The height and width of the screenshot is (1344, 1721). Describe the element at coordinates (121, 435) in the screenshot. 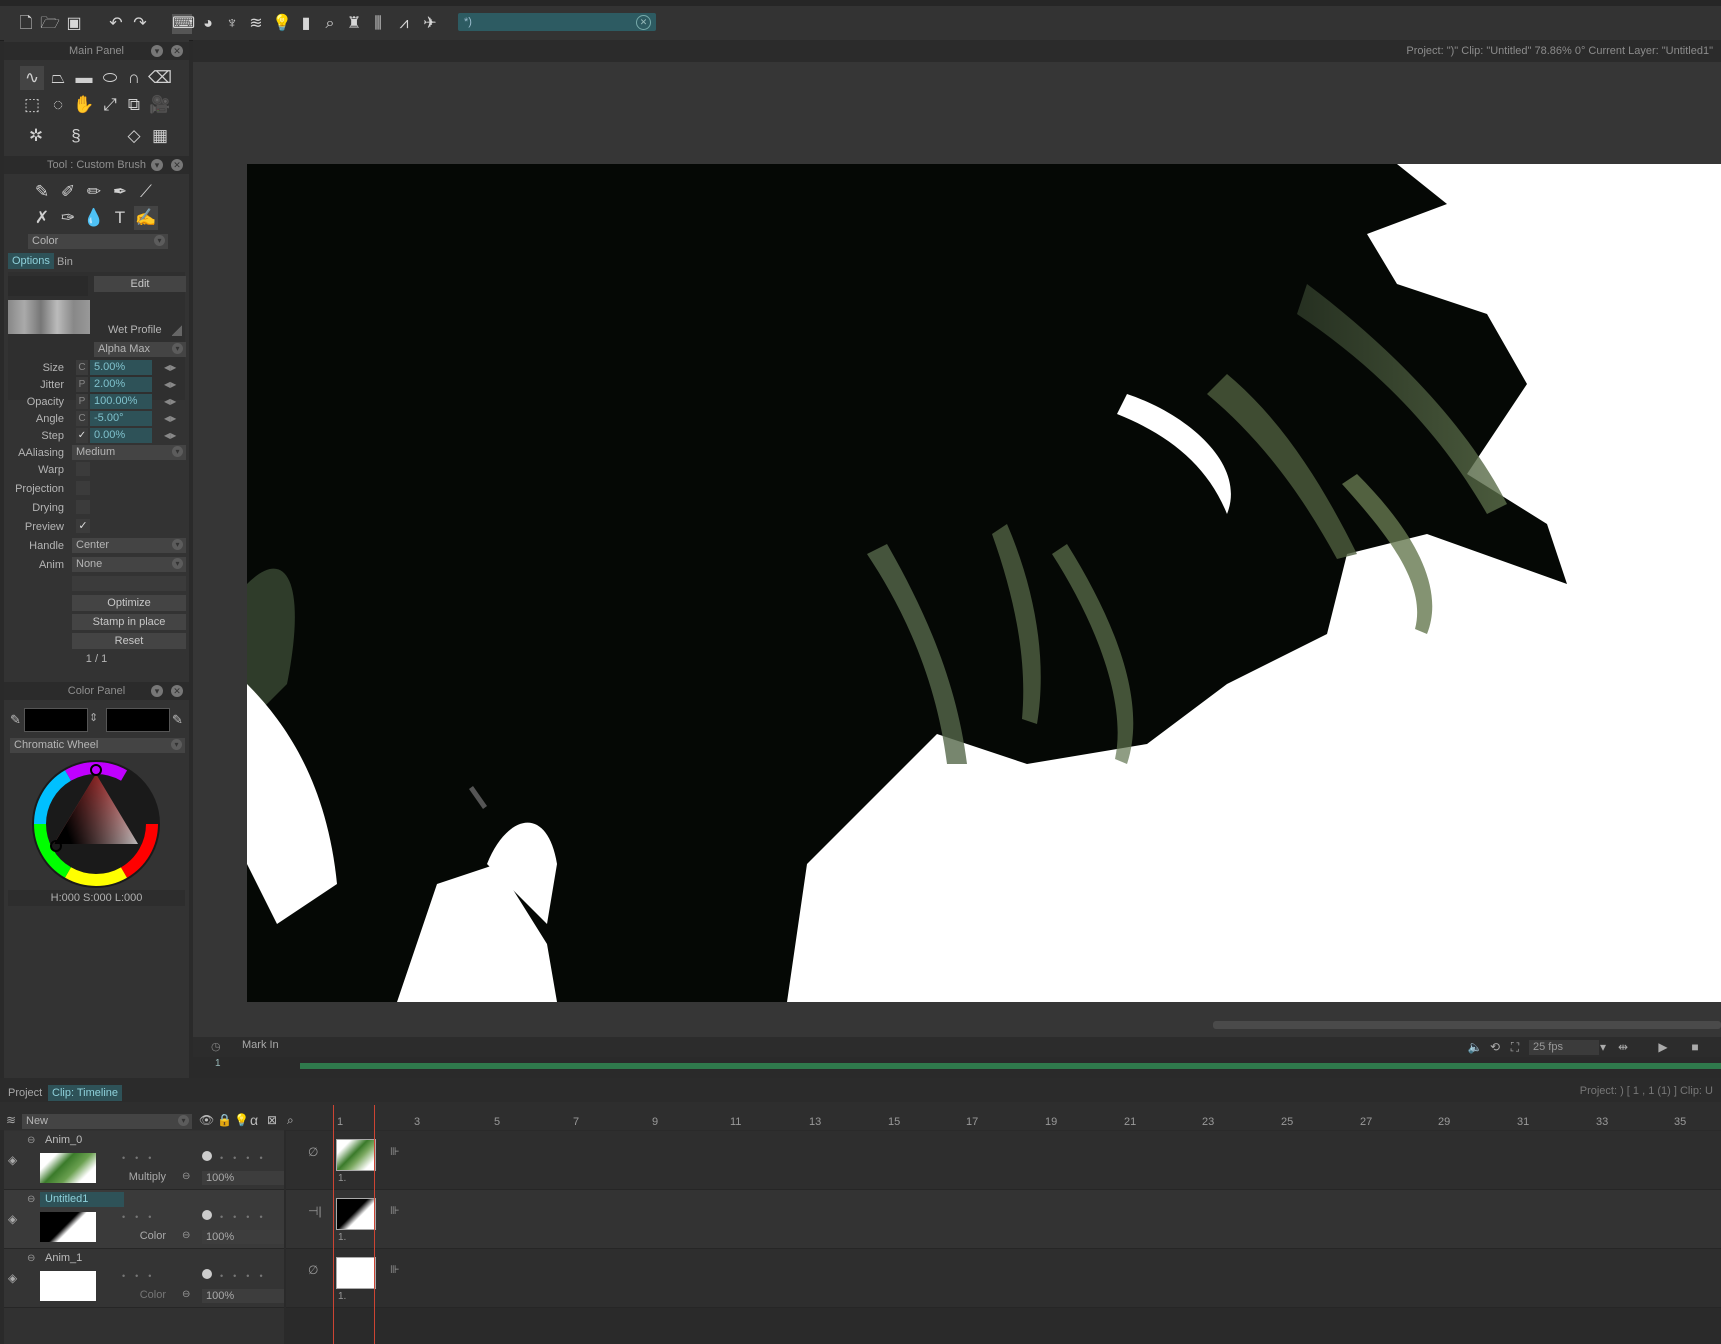

I see `step-field: 0.00%` at that location.